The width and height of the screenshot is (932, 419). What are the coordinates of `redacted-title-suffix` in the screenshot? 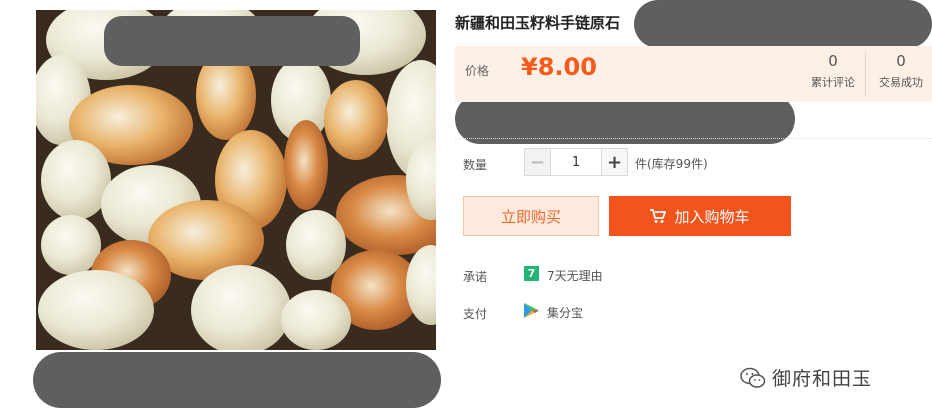 It's located at (783, 24).